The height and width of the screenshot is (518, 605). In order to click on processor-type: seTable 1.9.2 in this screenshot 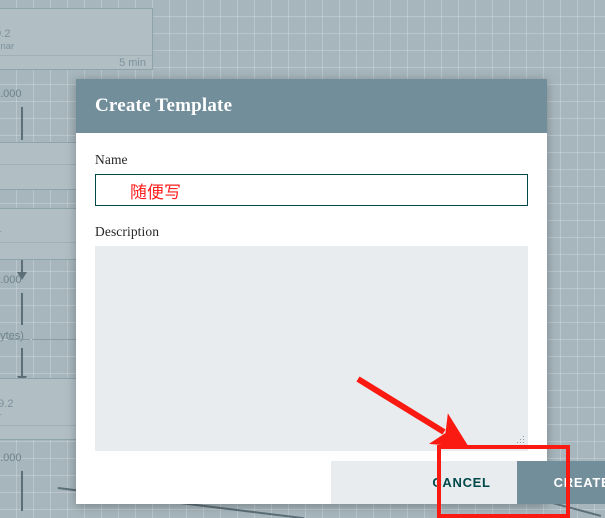, I will do `click(5, 34)`.